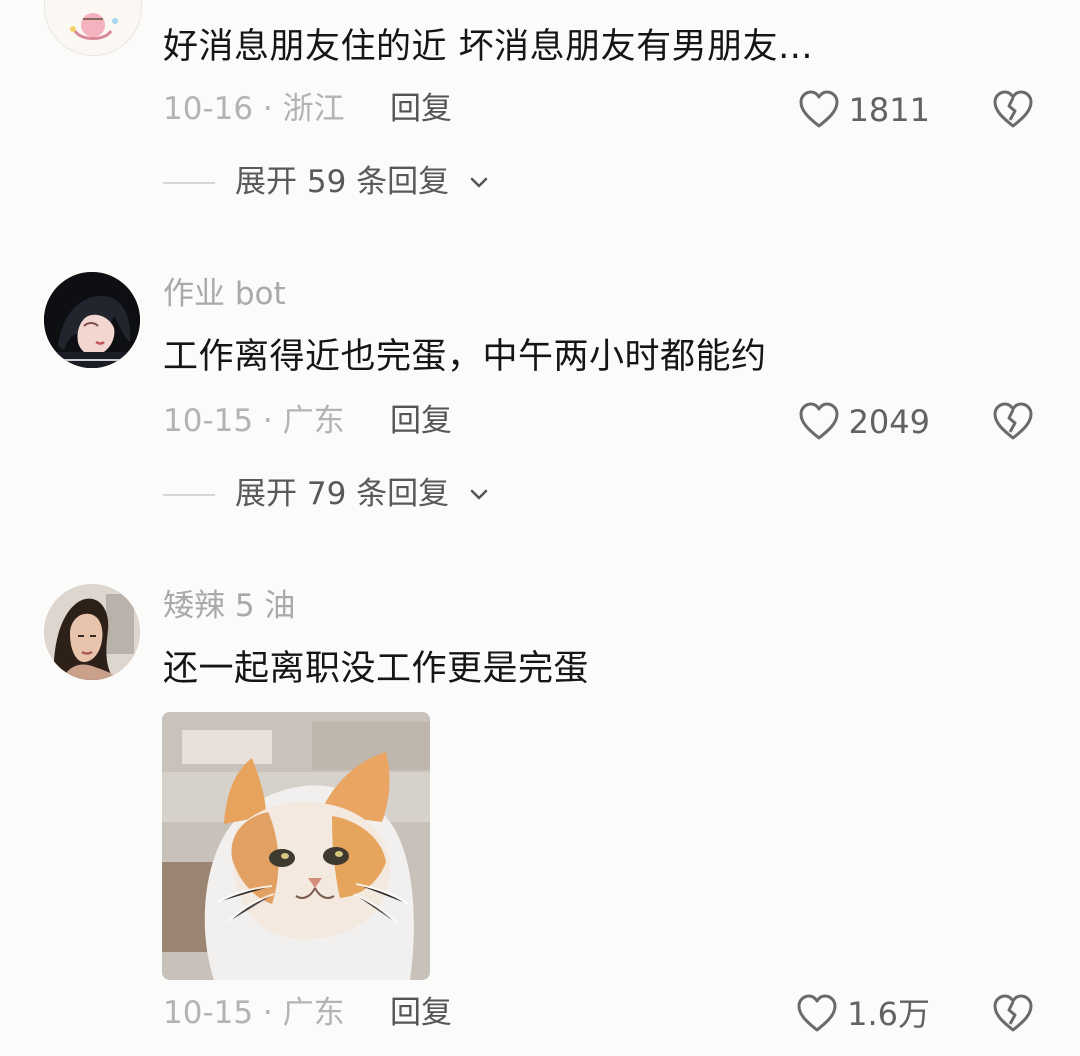 The height and width of the screenshot is (1056, 1080). What do you see at coordinates (224, 294) in the screenshot?
I see `username: 作业 bot` at bounding box center [224, 294].